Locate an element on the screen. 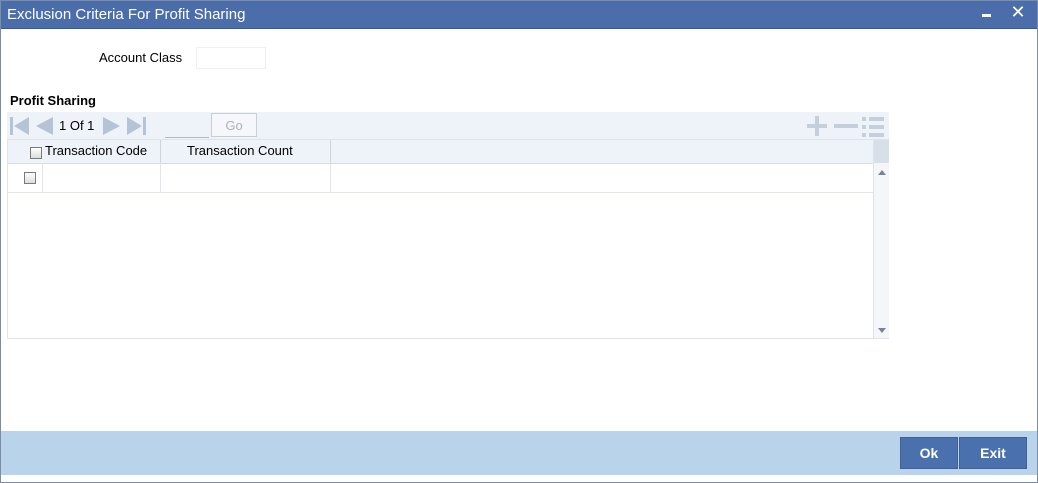 The image size is (1038, 483). section-title-profit-sharing: Profit Sharing is located at coordinates (53, 100).